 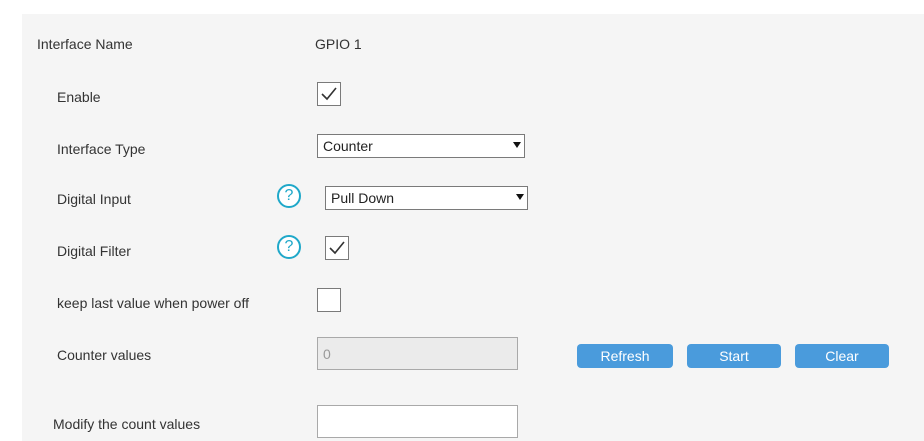 I want to click on digital-input-label: Digital Input, so click(x=94, y=199).